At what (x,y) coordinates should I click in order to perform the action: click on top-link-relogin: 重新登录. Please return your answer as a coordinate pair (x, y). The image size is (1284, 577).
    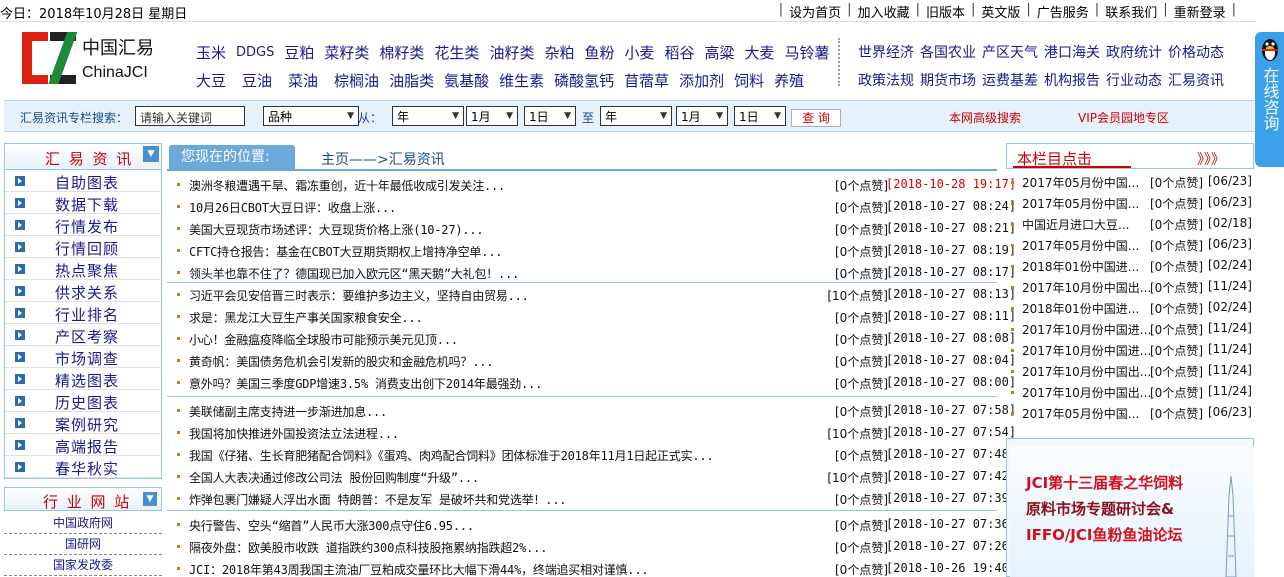
    Looking at the image, I should click on (1200, 11).